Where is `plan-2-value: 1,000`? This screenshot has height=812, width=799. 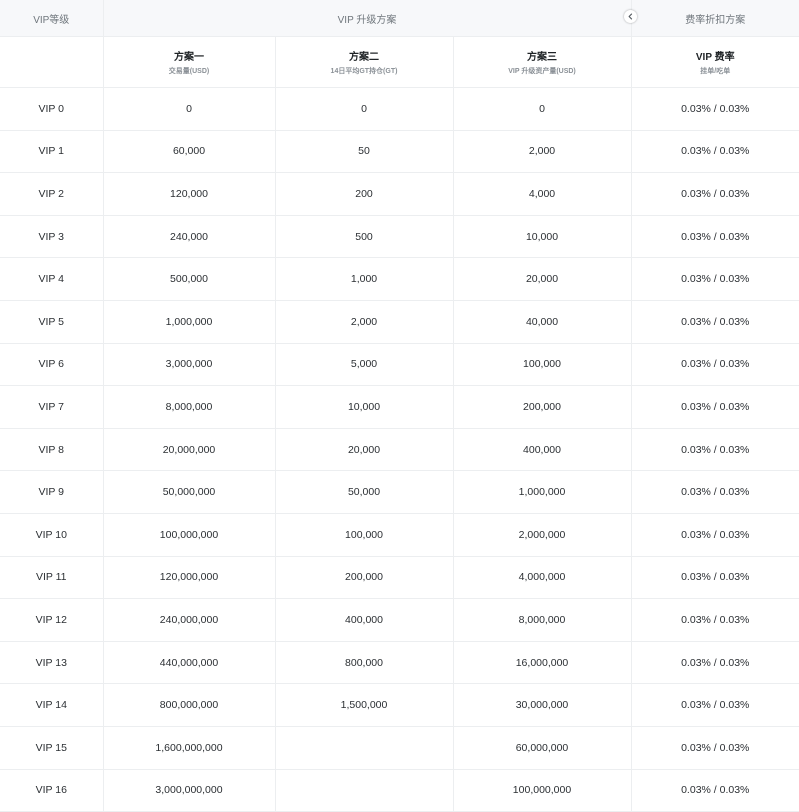
plan-2-value: 1,000 is located at coordinates (364, 279).